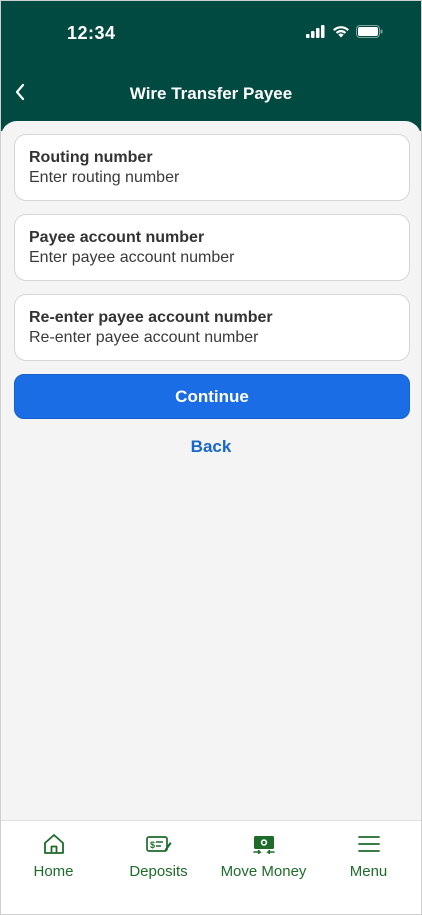 The image size is (422, 915). What do you see at coordinates (158, 871) in the screenshot?
I see `tab-deposits-label: Deposits` at bounding box center [158, 871].